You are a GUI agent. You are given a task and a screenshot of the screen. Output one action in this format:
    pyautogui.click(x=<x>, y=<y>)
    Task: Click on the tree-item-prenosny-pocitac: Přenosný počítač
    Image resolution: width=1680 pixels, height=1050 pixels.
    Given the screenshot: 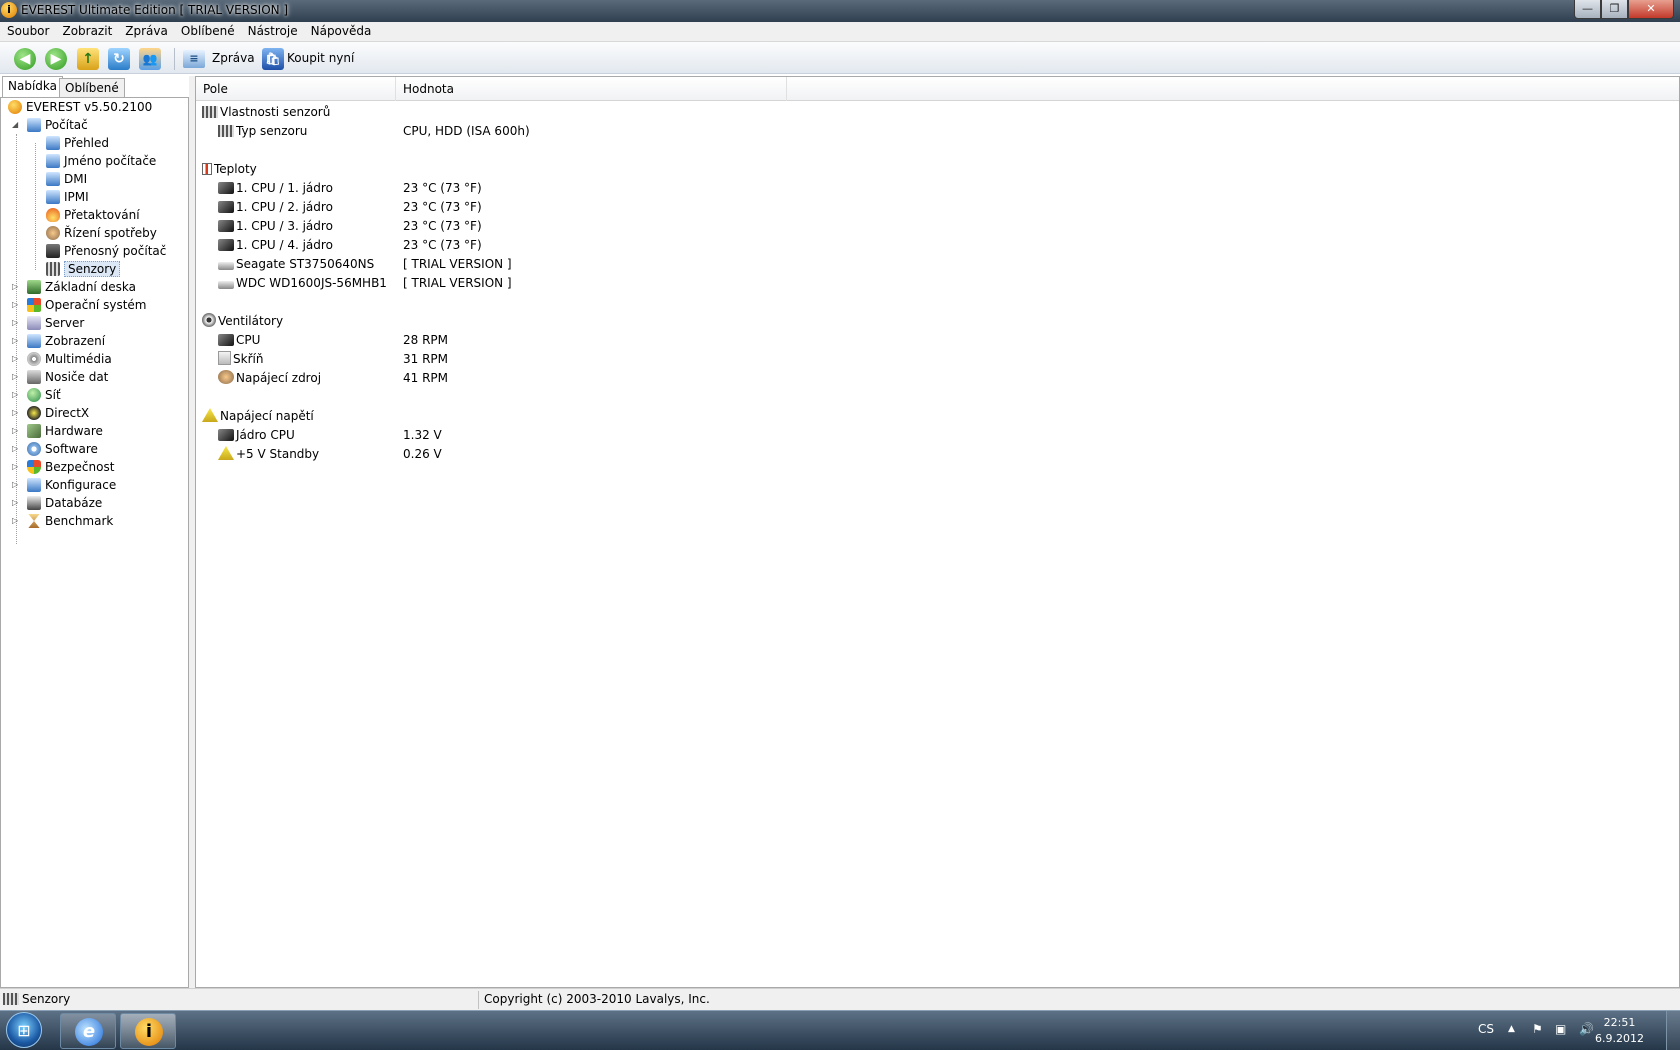 What is the action you would take?
    pyautogui.click(x=106, y=251)
    